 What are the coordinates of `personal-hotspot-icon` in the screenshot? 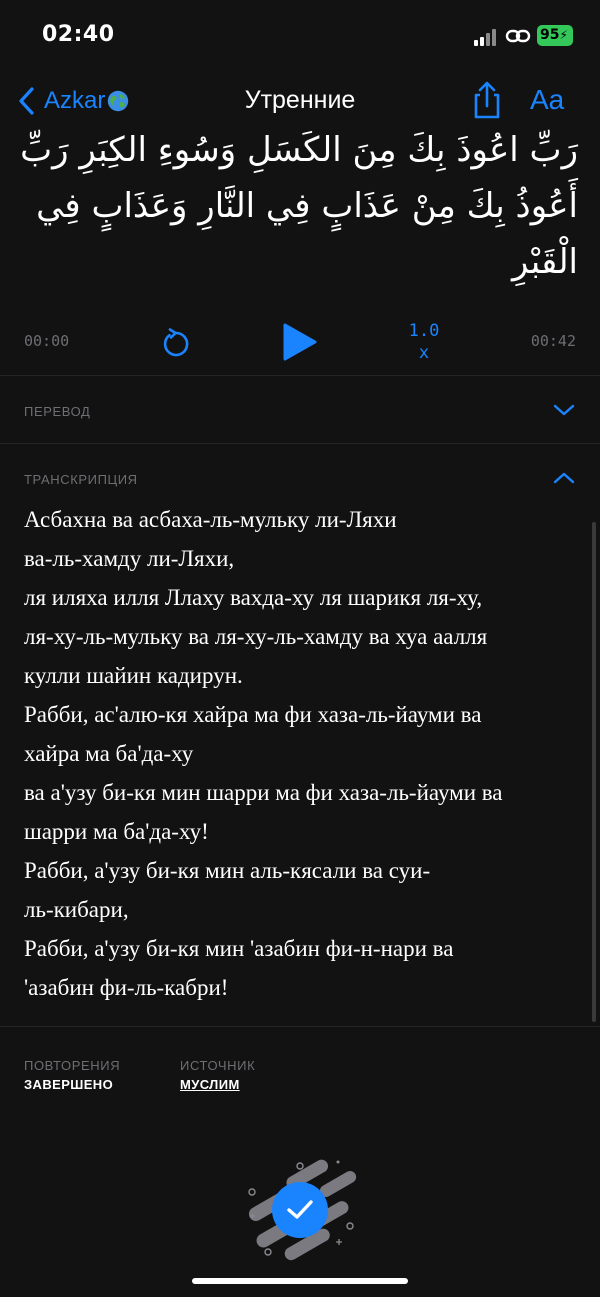 It's located at (518, 36).